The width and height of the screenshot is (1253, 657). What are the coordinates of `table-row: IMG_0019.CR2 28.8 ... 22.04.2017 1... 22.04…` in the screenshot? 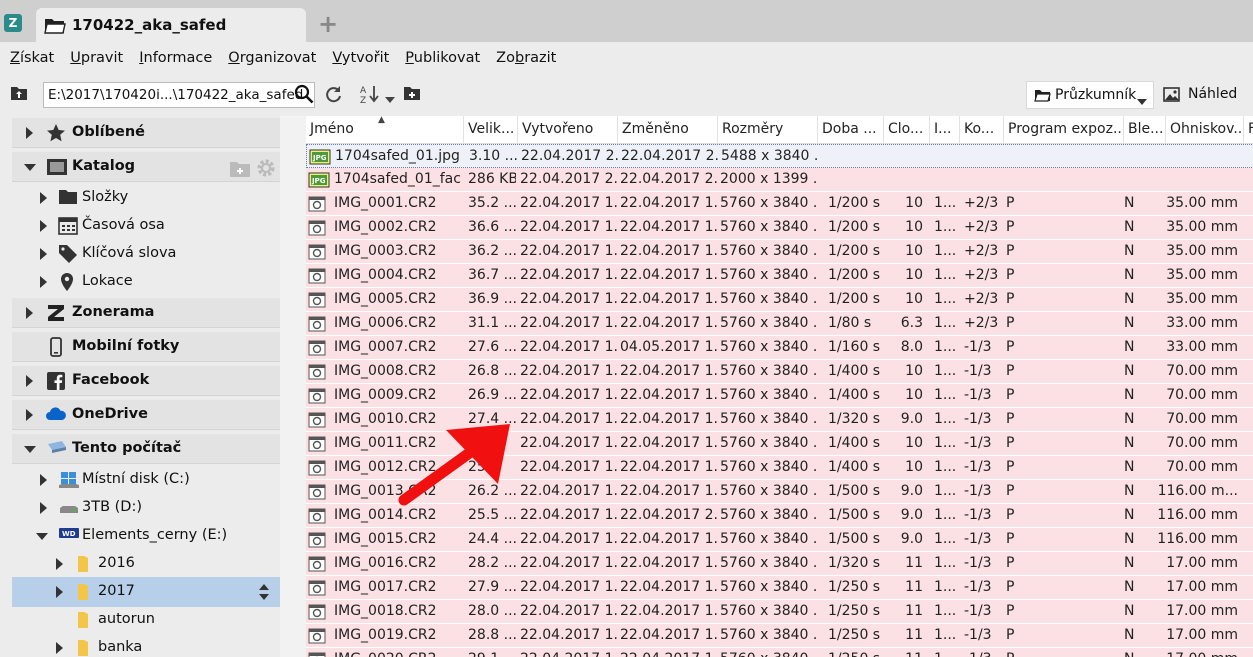 It's located at (779, 636).